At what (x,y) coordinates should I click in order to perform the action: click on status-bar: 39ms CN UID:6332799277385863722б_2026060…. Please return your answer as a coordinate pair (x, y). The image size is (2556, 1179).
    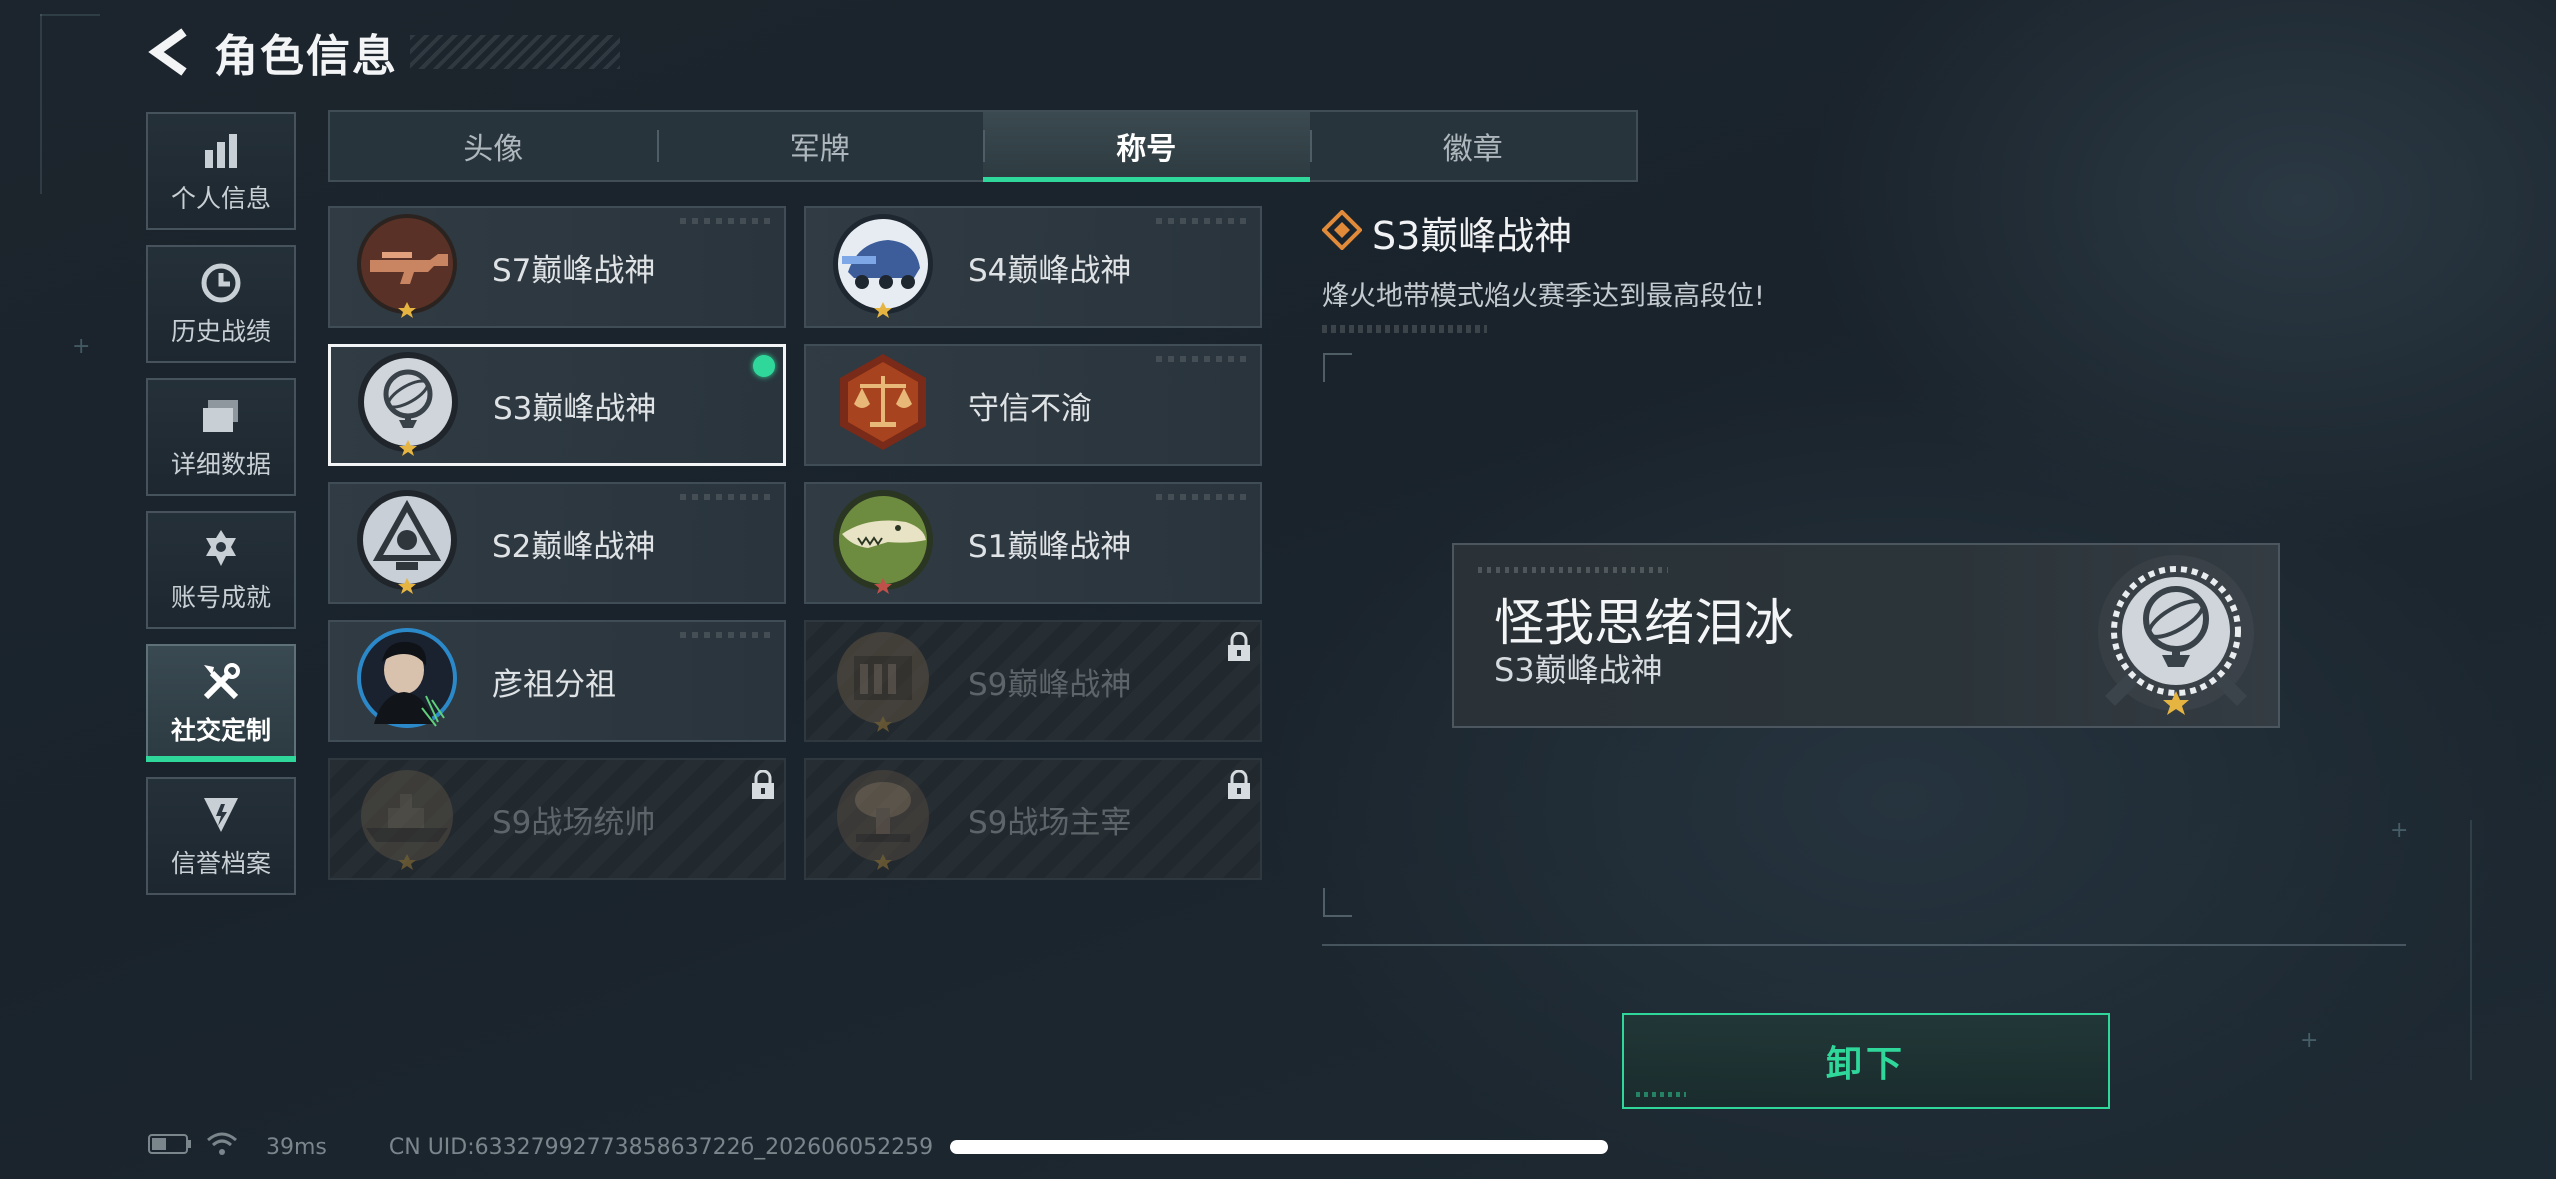
    Looking at the image, I should click on (540, 1147).